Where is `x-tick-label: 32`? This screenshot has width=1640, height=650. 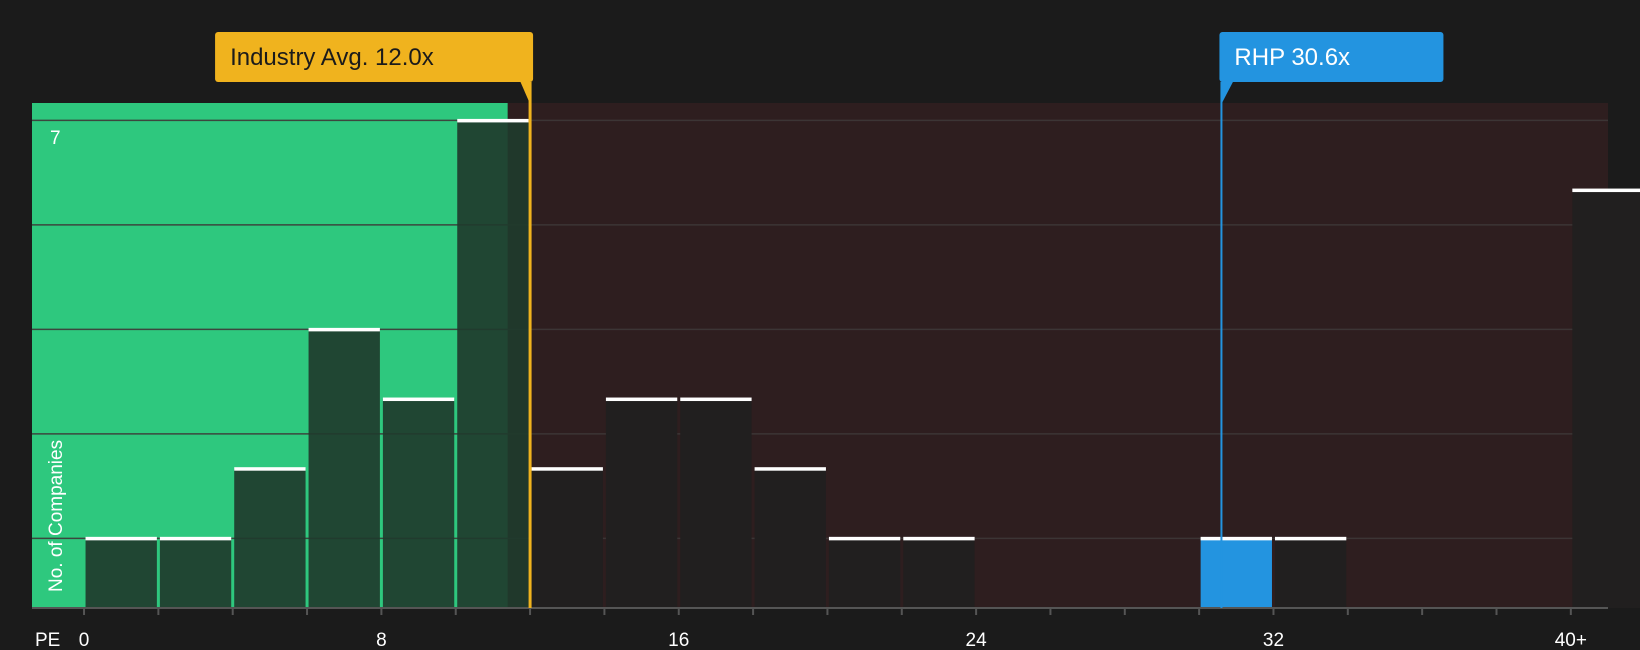
x-tick-label: 32 is located at coordinates (1273, 640).